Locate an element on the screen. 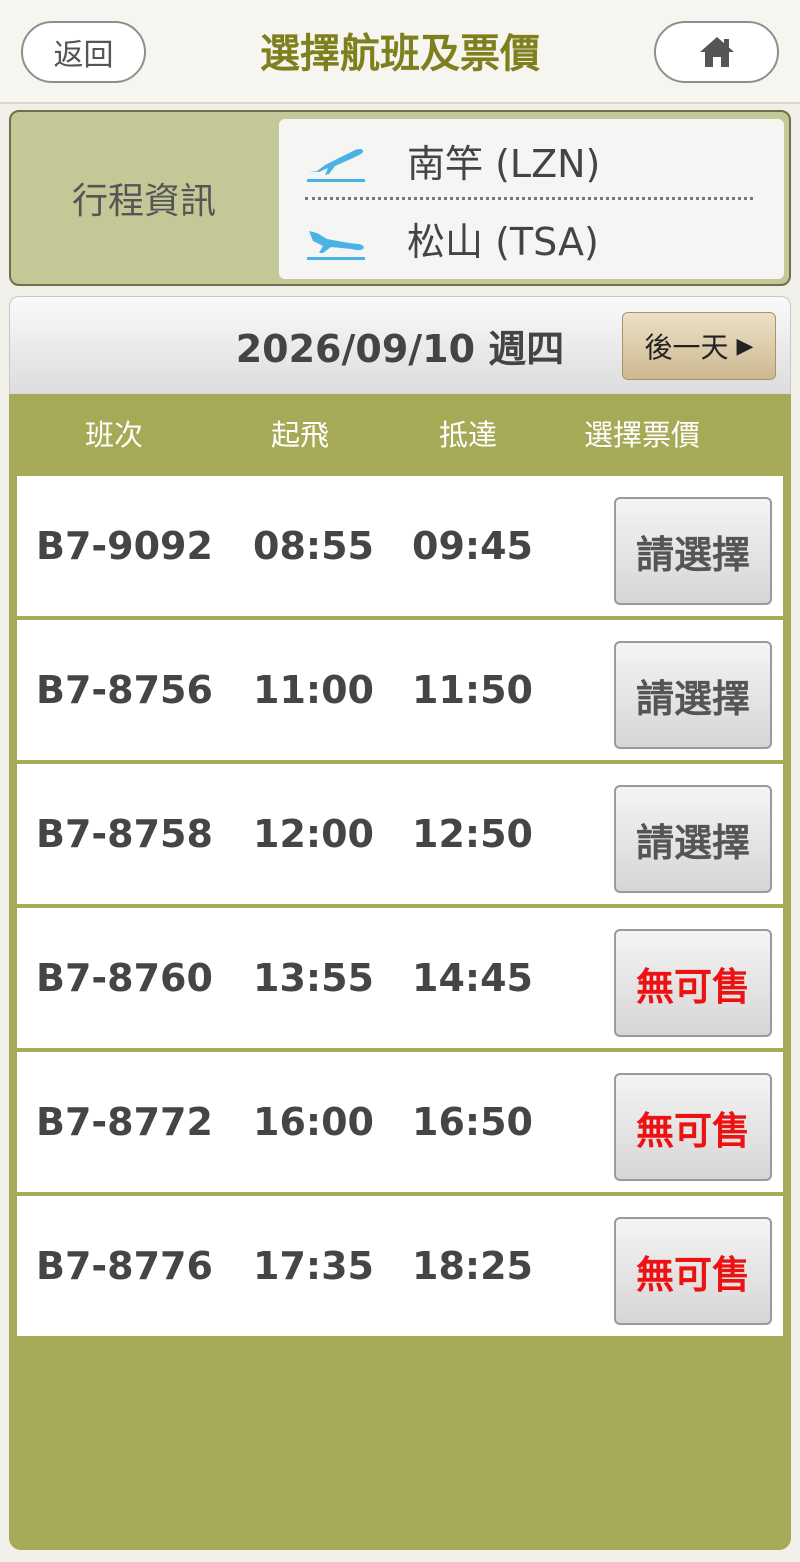 This screenshot has width=800, height=1562. departure-time: 12:00 is located at coordinates (313, 834).